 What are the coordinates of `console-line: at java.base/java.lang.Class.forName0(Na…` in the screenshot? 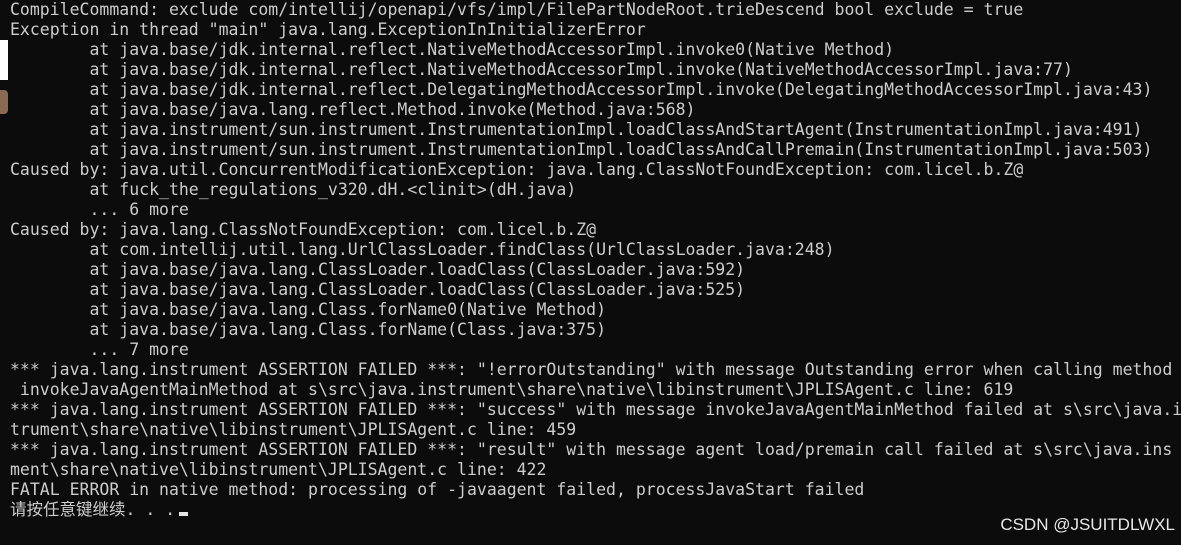 It's located at (308, 309).